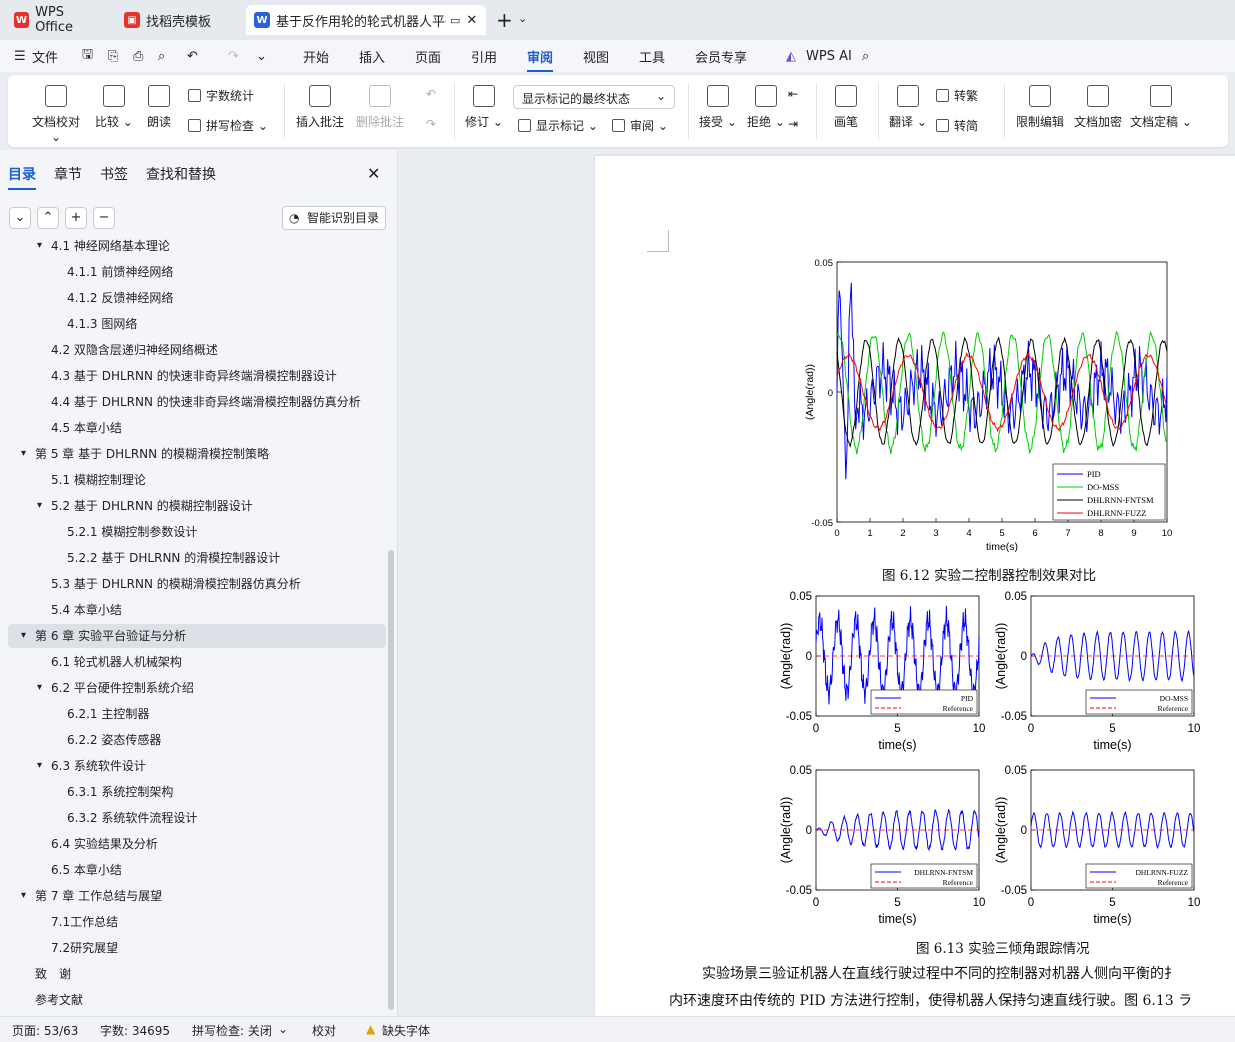 The image size is (1235, 1042). Describe the element at coordinates (193, 844) in the screenshot. I see `toc-item: 6.4 实验结果及分析` at that location.